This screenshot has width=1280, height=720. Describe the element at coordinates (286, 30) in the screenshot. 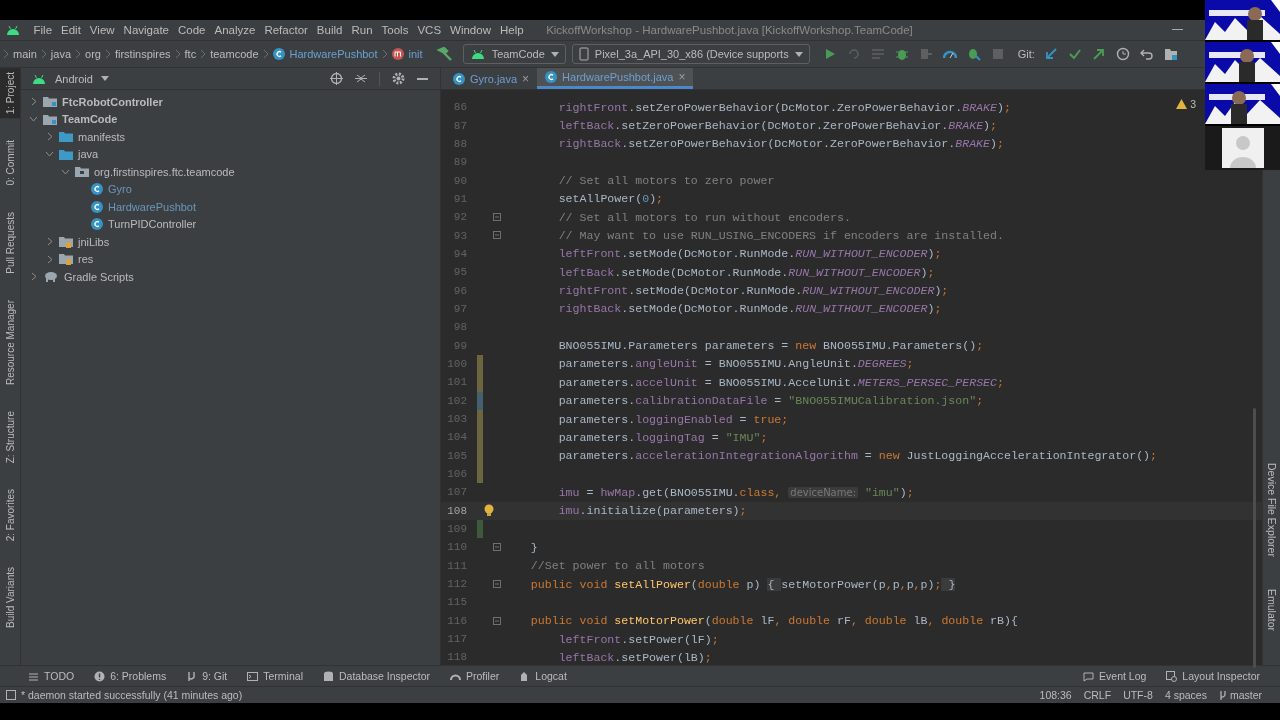

I see `menu-item: Refactor` at that location.